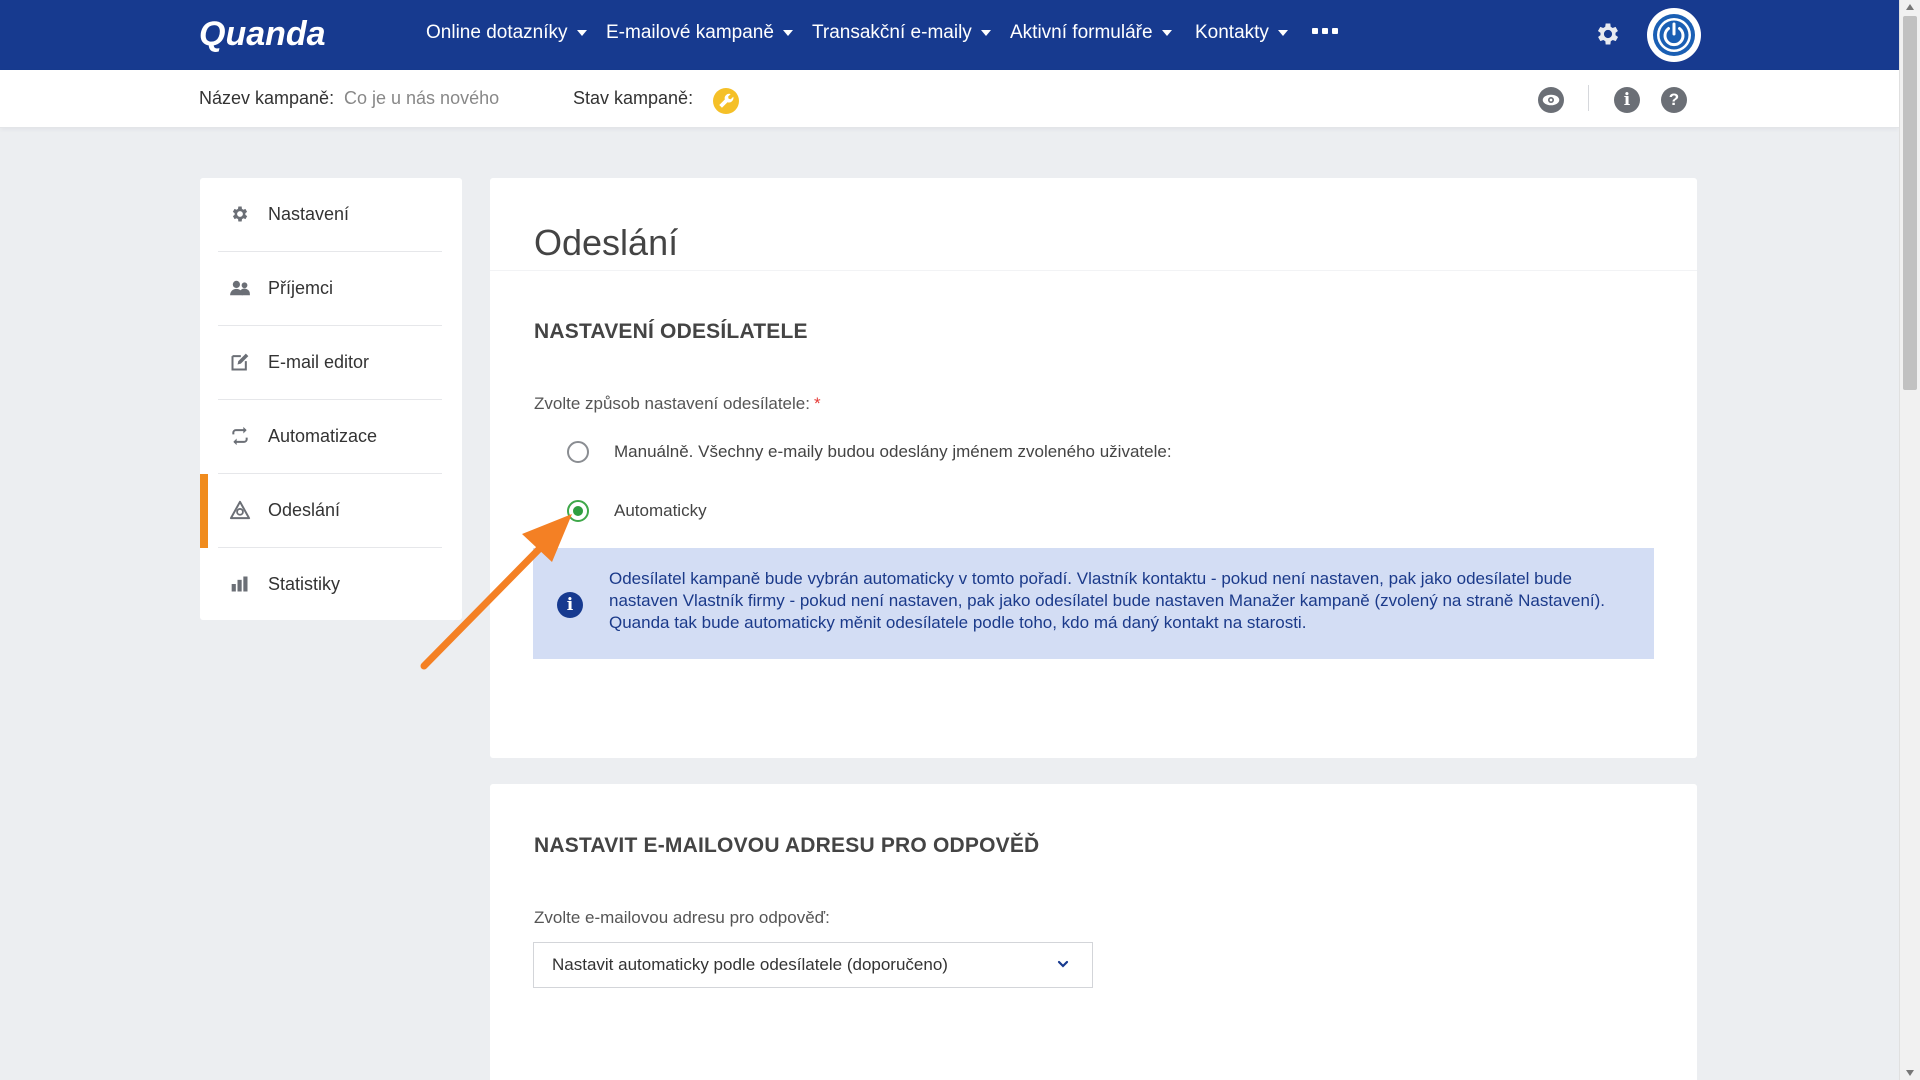 This screenshot has width=1920, height=1080. I want to click on logout-power-button, so click(1674, 35).